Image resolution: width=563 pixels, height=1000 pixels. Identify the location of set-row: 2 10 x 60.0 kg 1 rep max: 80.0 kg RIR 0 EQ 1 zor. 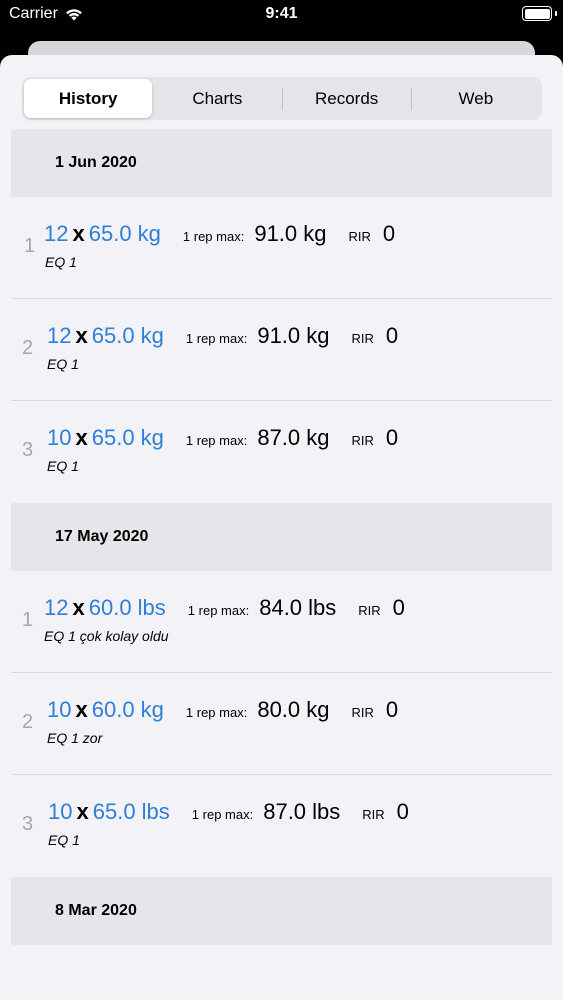
(281, 724).